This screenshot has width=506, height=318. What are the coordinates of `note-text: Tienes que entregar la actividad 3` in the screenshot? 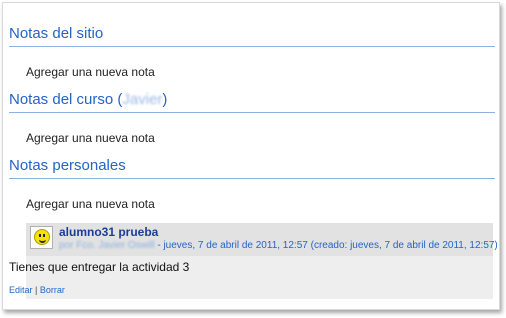 It's located at (99, 267).